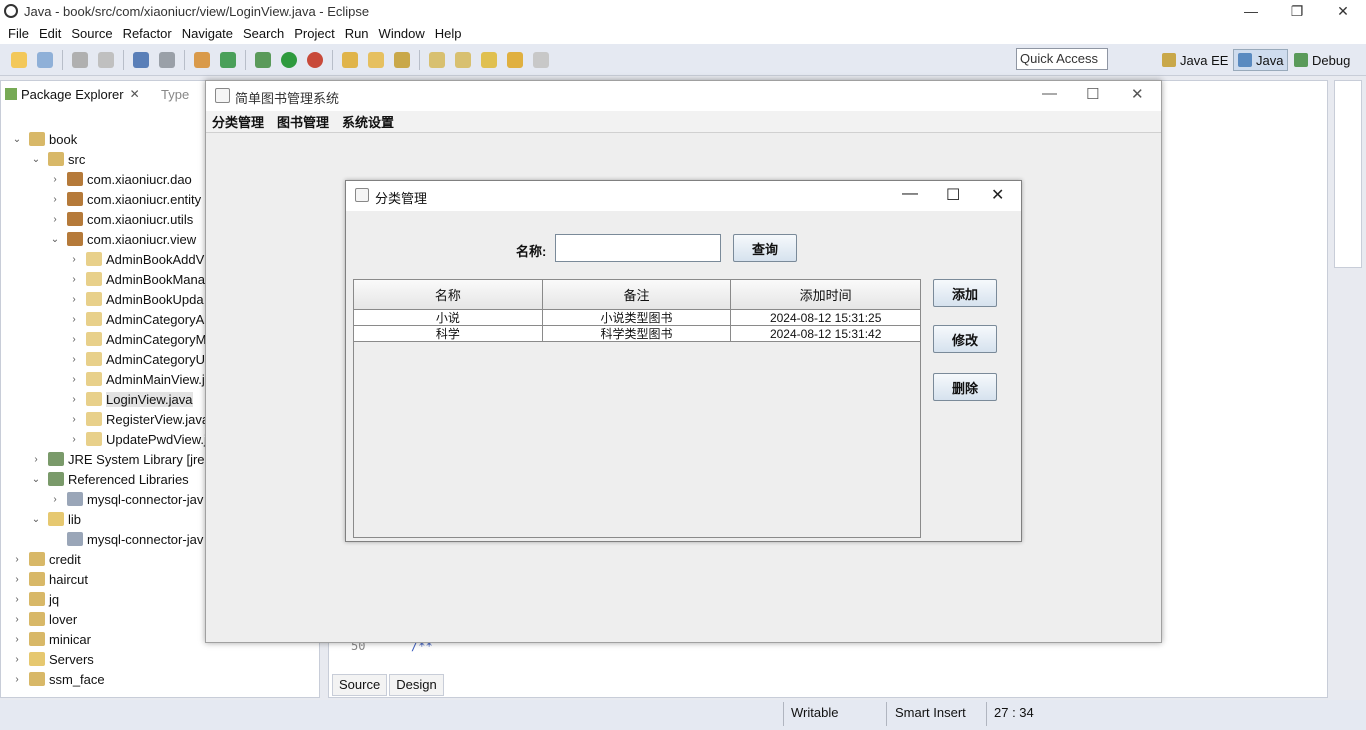  Describe the element at coordinates (49, 579) in the screenshot. I see `tree-item: › haircut` at that location.